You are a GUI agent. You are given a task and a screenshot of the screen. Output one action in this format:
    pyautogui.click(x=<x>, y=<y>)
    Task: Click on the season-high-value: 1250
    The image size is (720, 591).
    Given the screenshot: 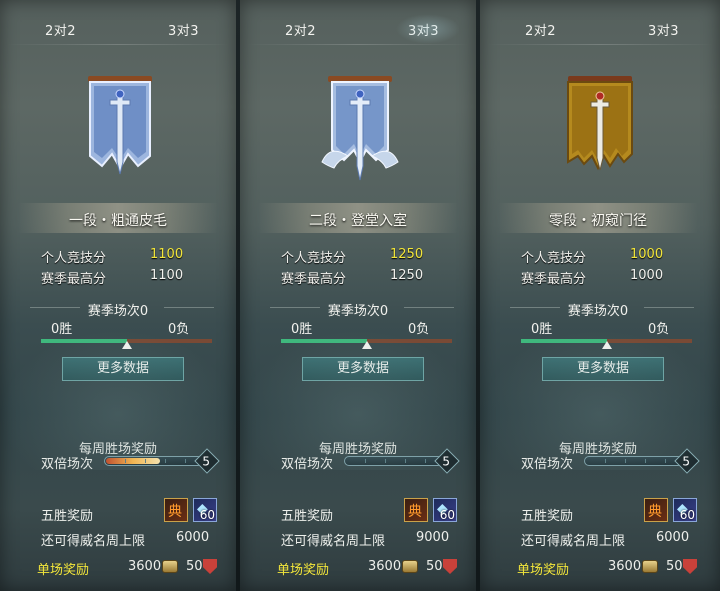 What is the action you would take?
    pyautogui.click(x=407, y=275)
    